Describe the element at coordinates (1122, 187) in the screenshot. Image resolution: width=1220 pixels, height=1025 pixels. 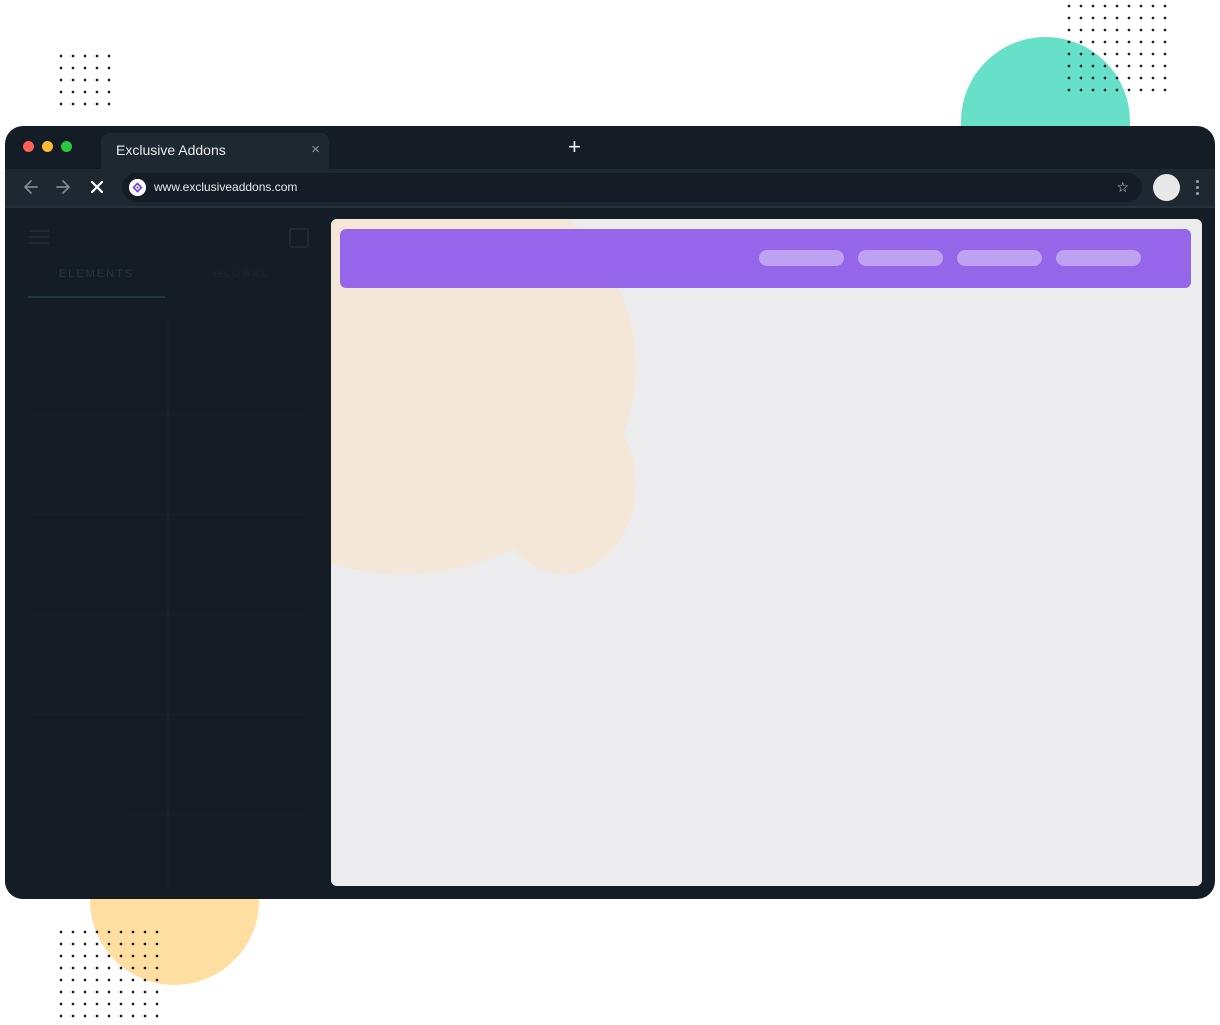
I see `bookmark-star-icon: ☆` at that location.